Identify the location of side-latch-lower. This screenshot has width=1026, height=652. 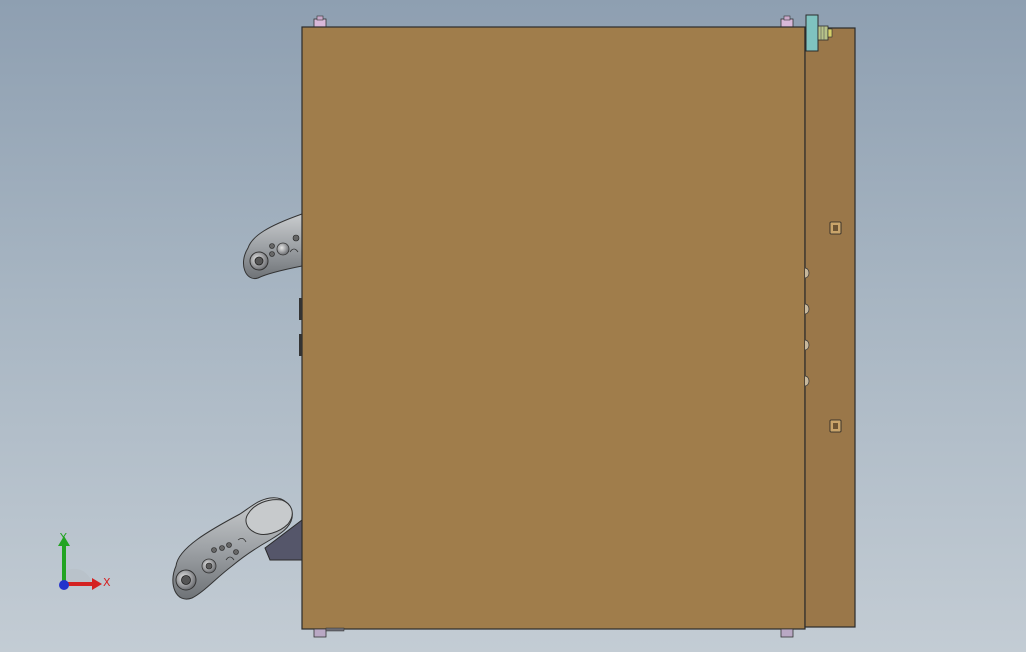
(835, 426).